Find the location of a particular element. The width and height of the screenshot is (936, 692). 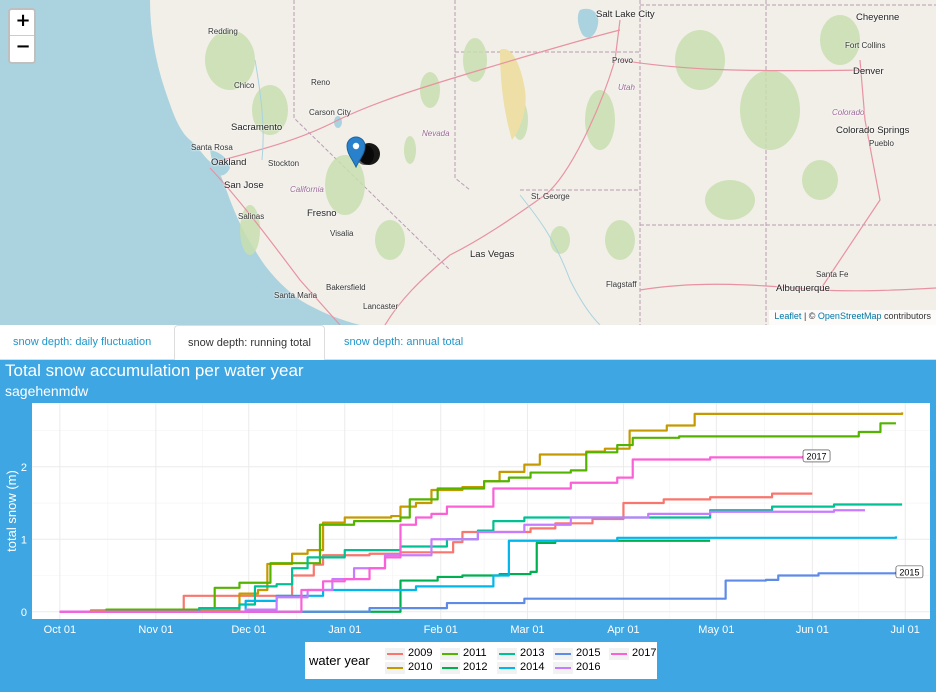

x-tick-label: May 01 is located at coordinates (716, 630).